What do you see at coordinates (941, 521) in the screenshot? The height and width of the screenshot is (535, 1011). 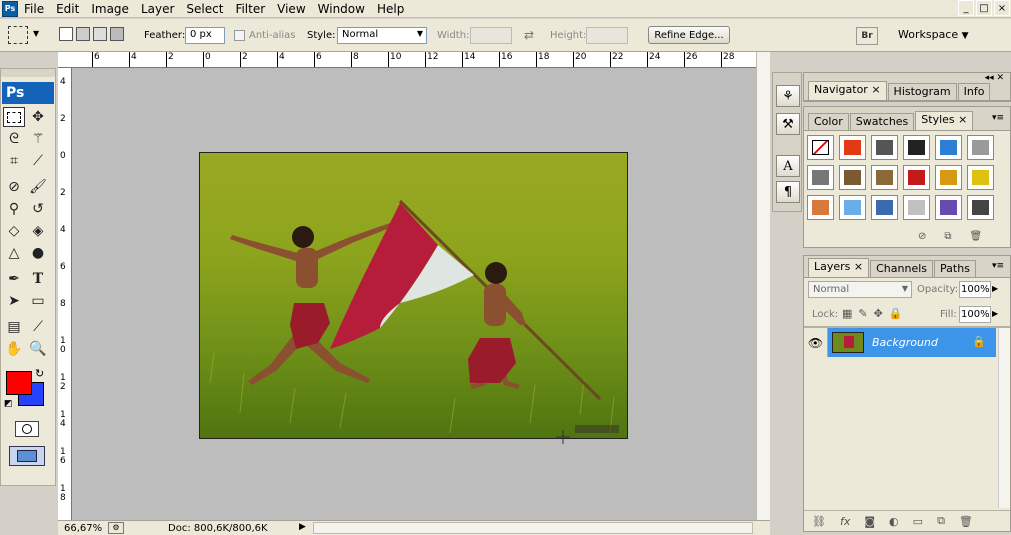 I see `new-layer-icon: ⧉` at bounding box center [941, 521].